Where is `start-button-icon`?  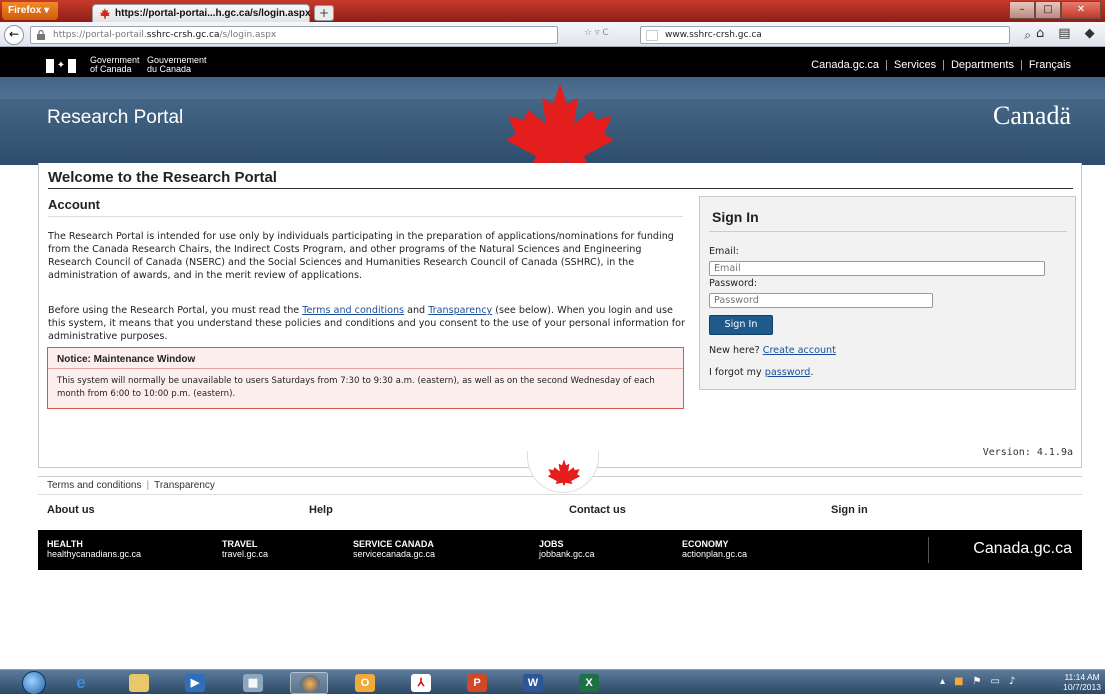
start-button-icon is located at coordinates (34, 682).